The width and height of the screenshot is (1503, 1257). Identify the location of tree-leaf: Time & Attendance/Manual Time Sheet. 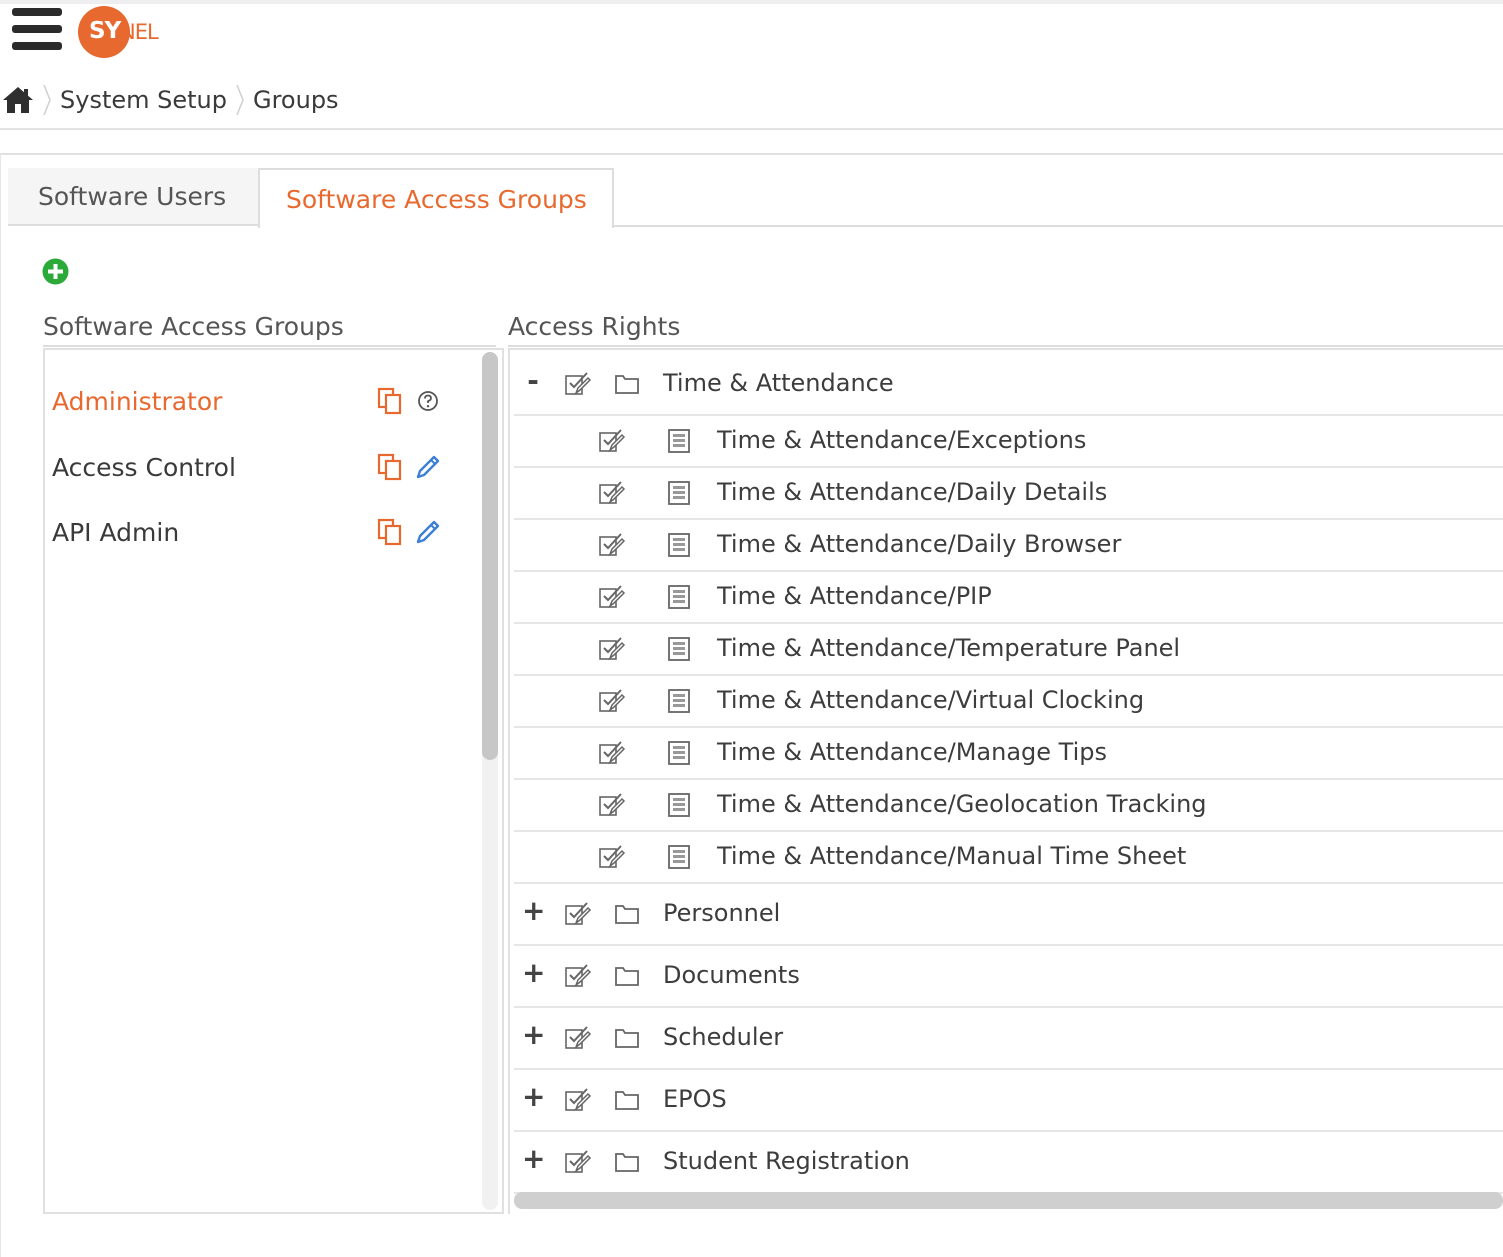
(1008, 858).